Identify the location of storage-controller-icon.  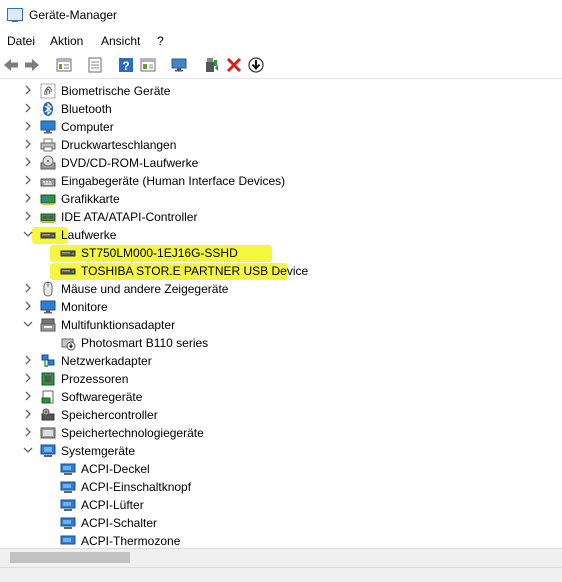
(48, 415).